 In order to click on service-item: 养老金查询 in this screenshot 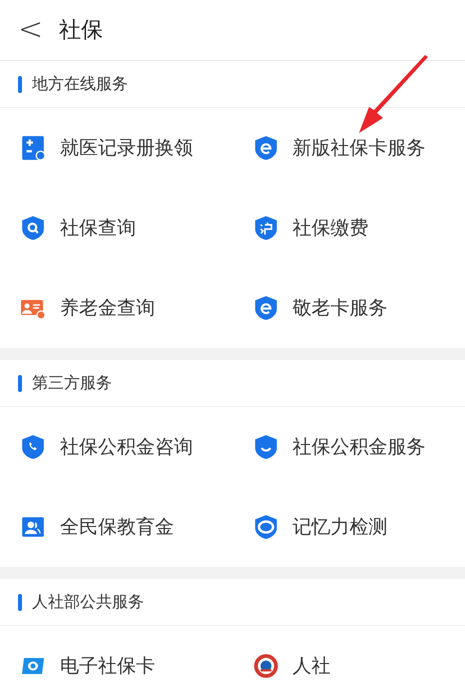, I will do `click(116, 308)`.